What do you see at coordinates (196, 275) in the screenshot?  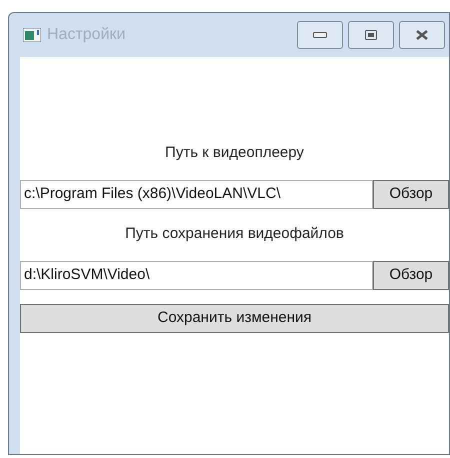 I see `path-field: d:\KliroSVM\Video\` at bounding box center [196, 275].